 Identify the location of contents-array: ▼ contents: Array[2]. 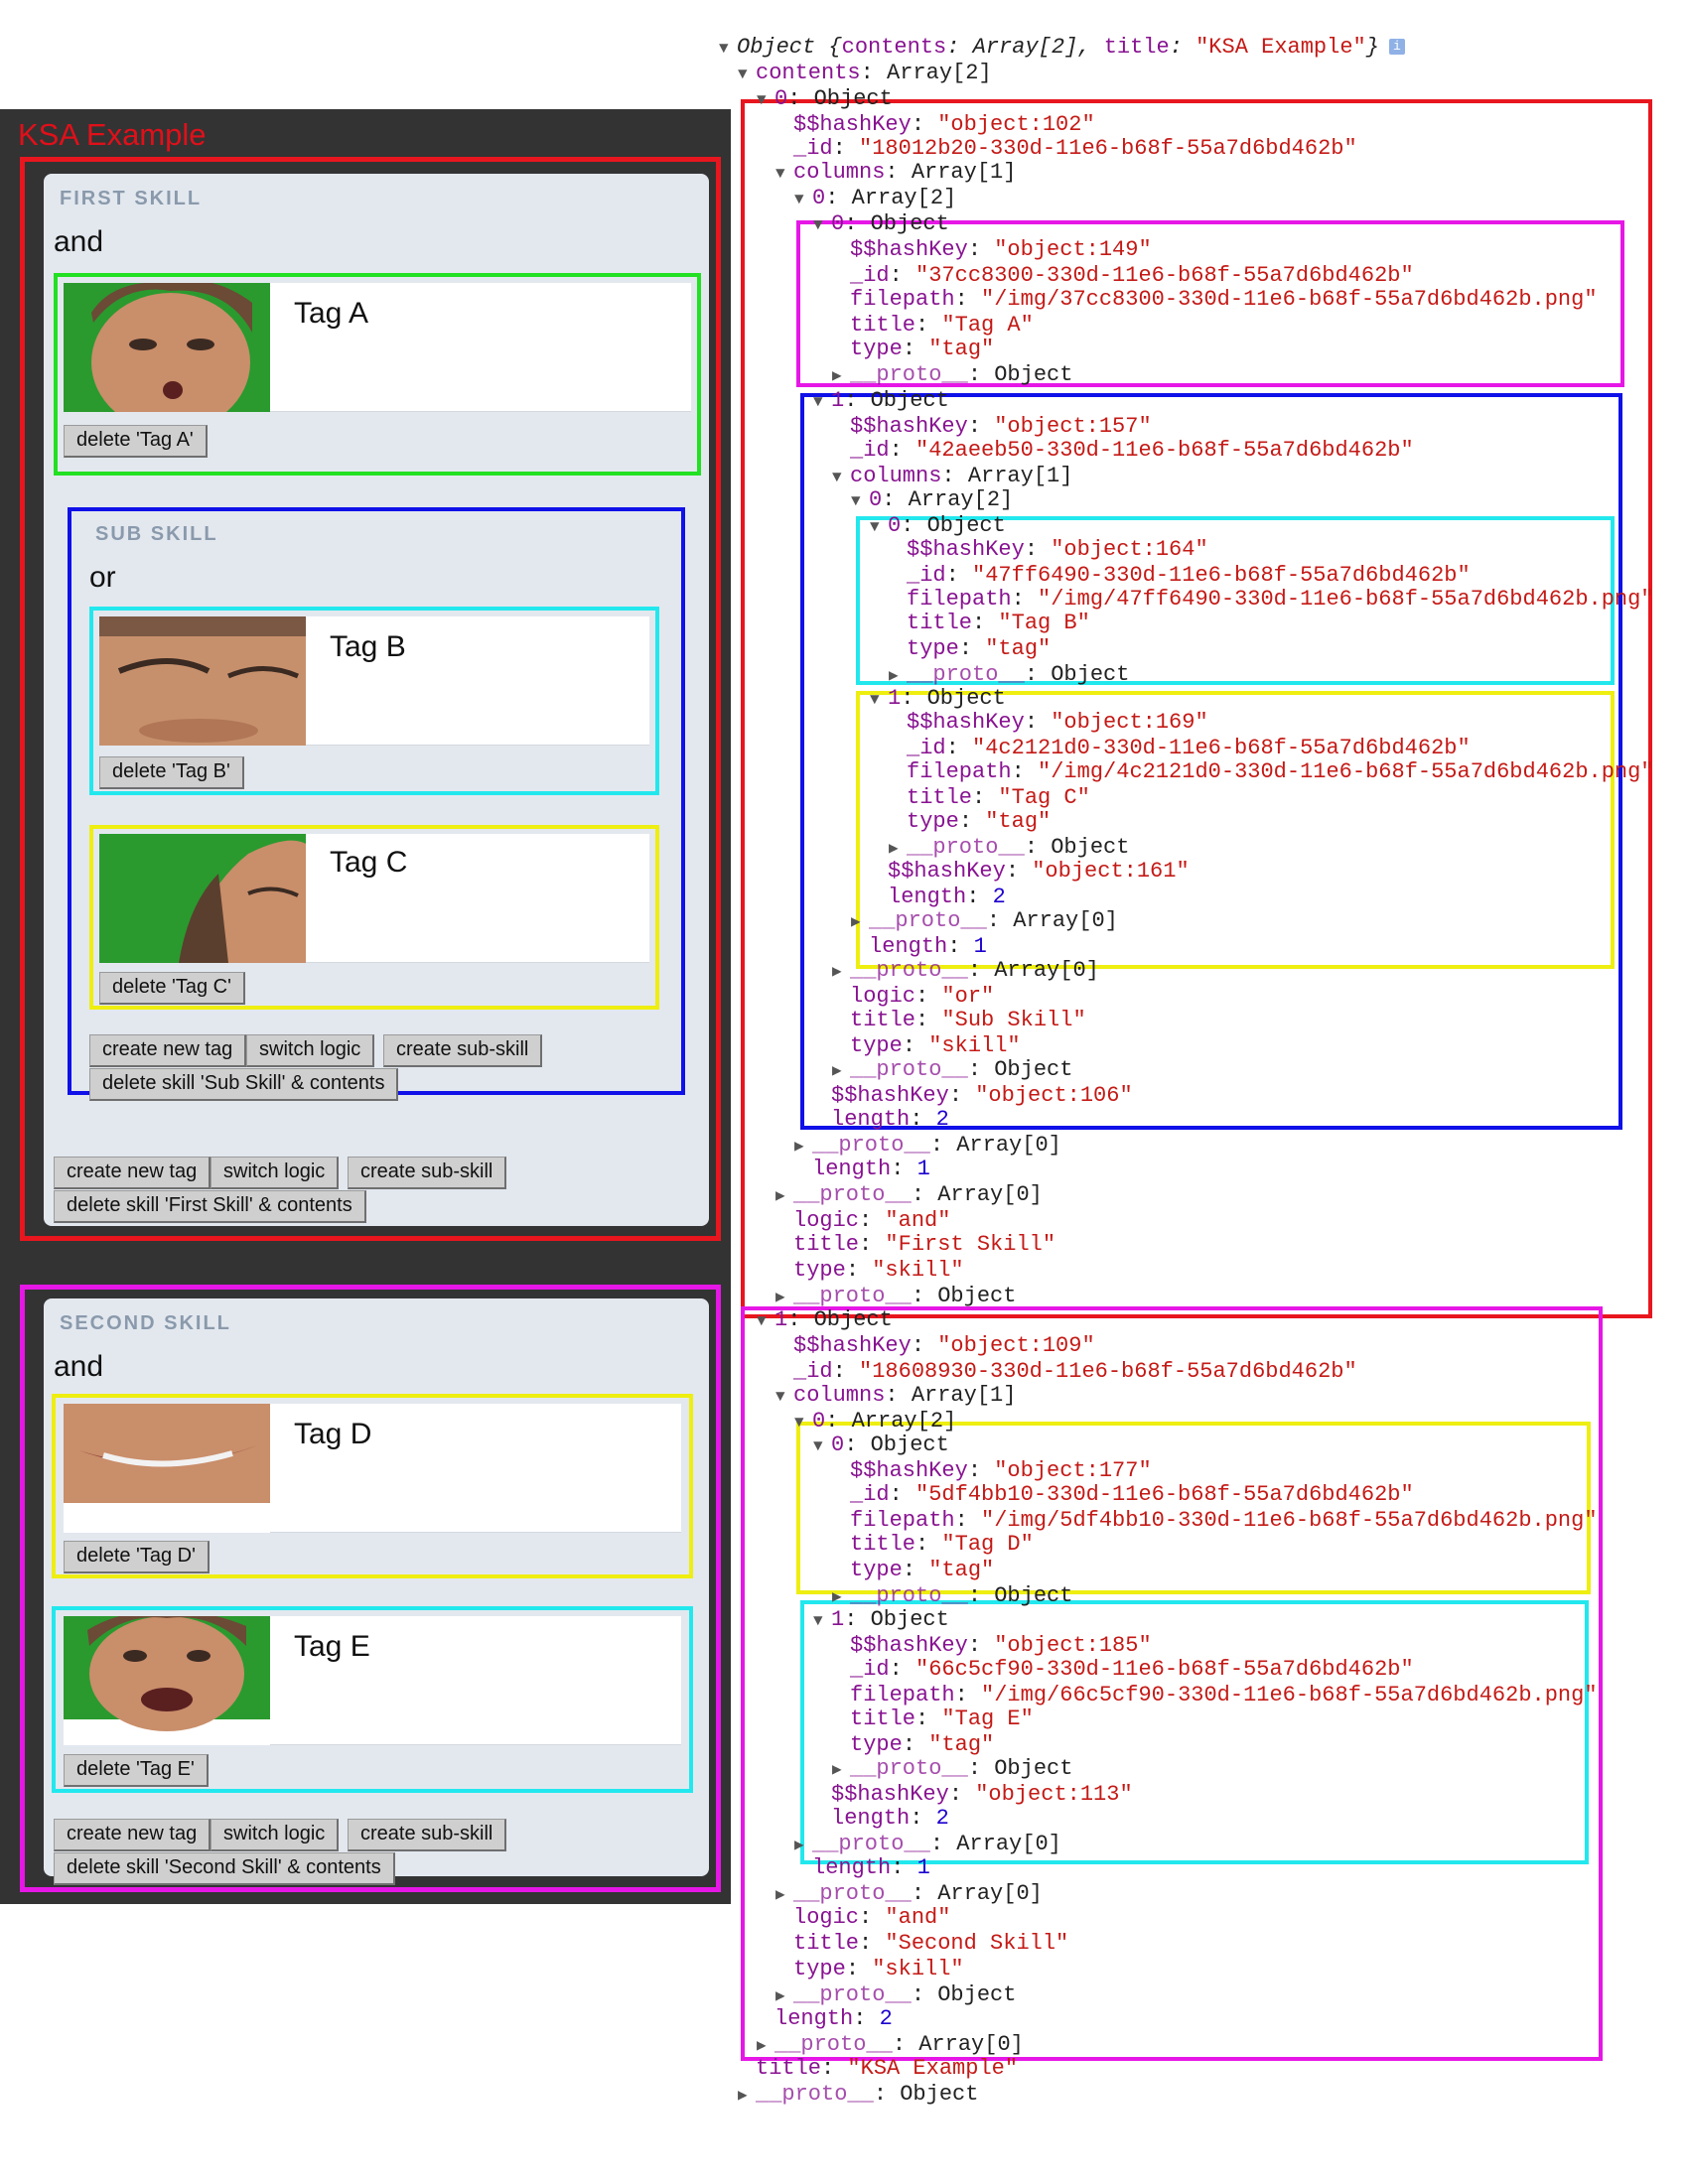
(865, 74).